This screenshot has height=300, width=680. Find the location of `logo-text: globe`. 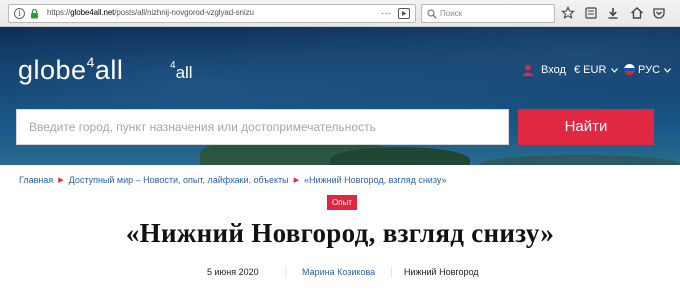

logo-text: globe is located at coordinates (52, 70).